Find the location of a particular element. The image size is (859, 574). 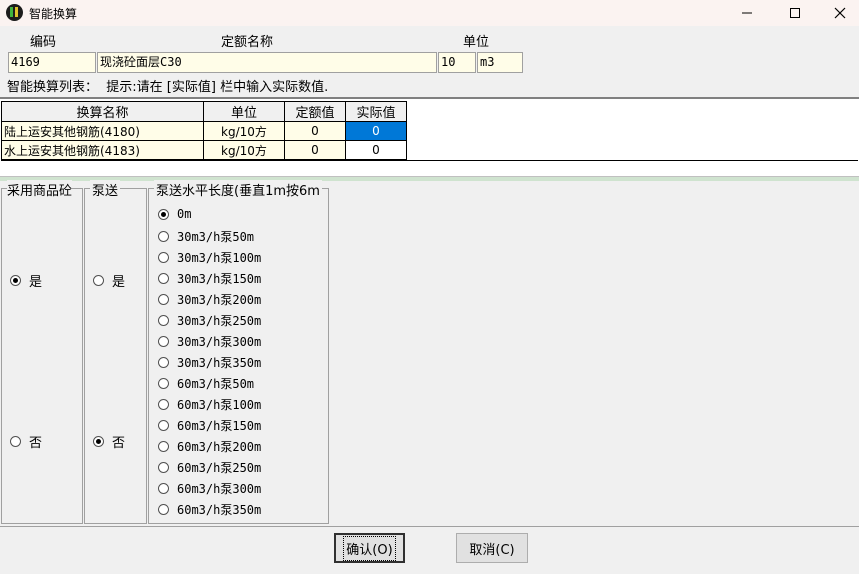

commercial-concrete-group: 采用商品砼 是 否 is located at coordinates (42, 352).